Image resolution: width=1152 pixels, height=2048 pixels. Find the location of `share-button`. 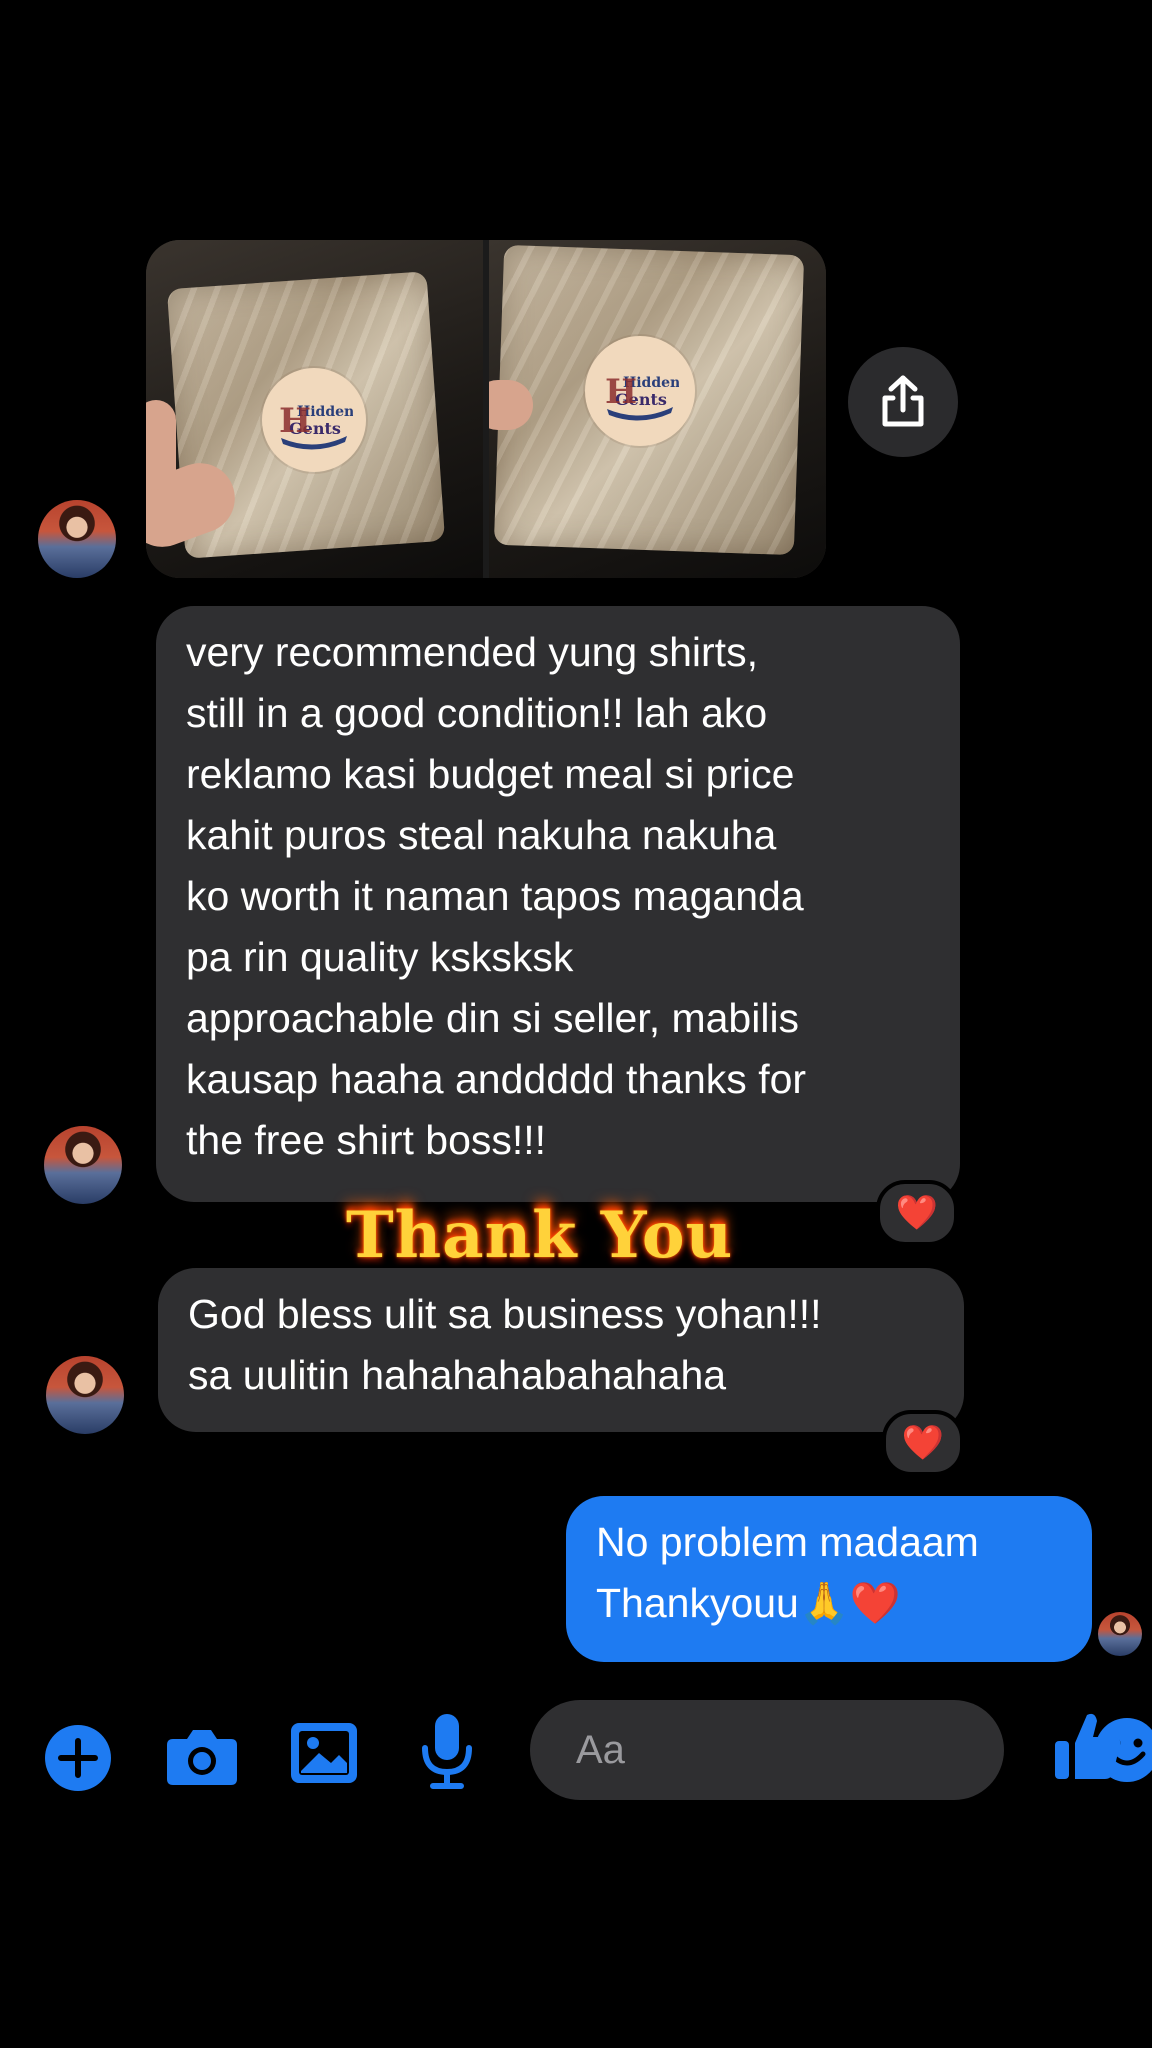

share-button is located at coordinates (903, 402).